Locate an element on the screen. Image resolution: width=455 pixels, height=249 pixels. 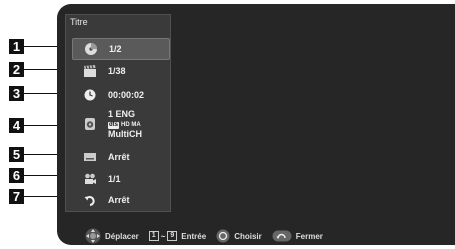
callout-number-2: 2 is located at coordinates (16, 69).